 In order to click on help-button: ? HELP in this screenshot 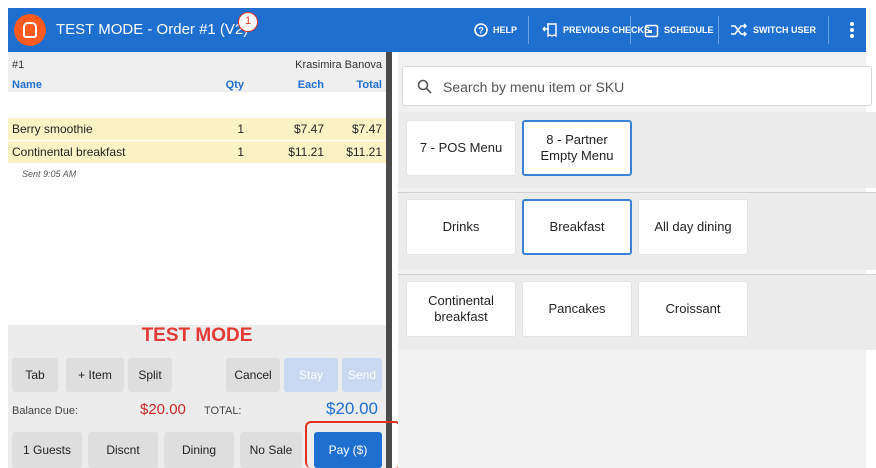, I will do `click(495, 30)`.